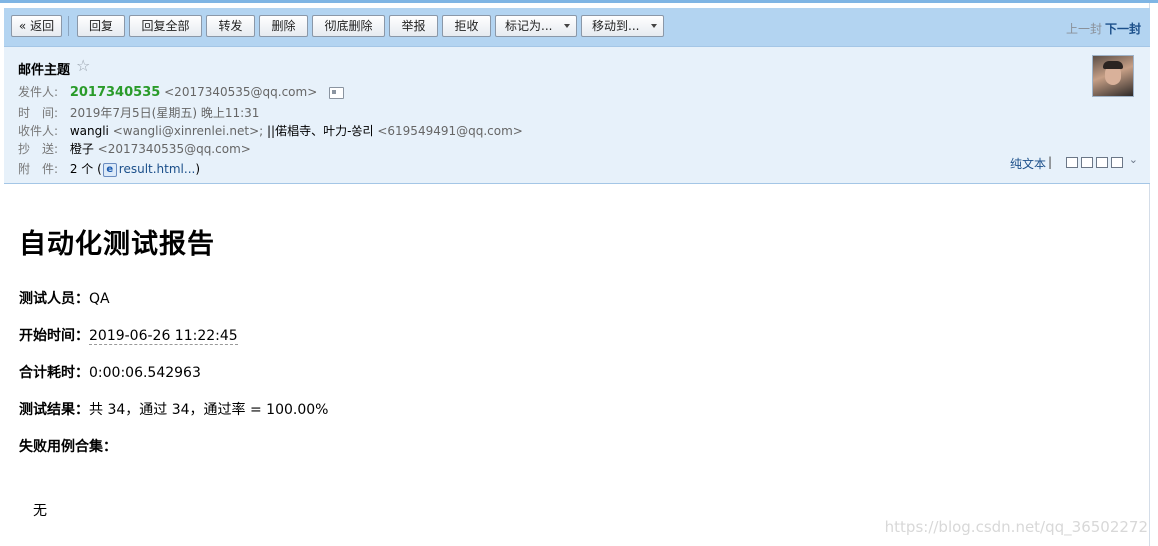  Describe the element at coordinates (1072, 162) in the screenshot. I see `new-window-icon` at that location.